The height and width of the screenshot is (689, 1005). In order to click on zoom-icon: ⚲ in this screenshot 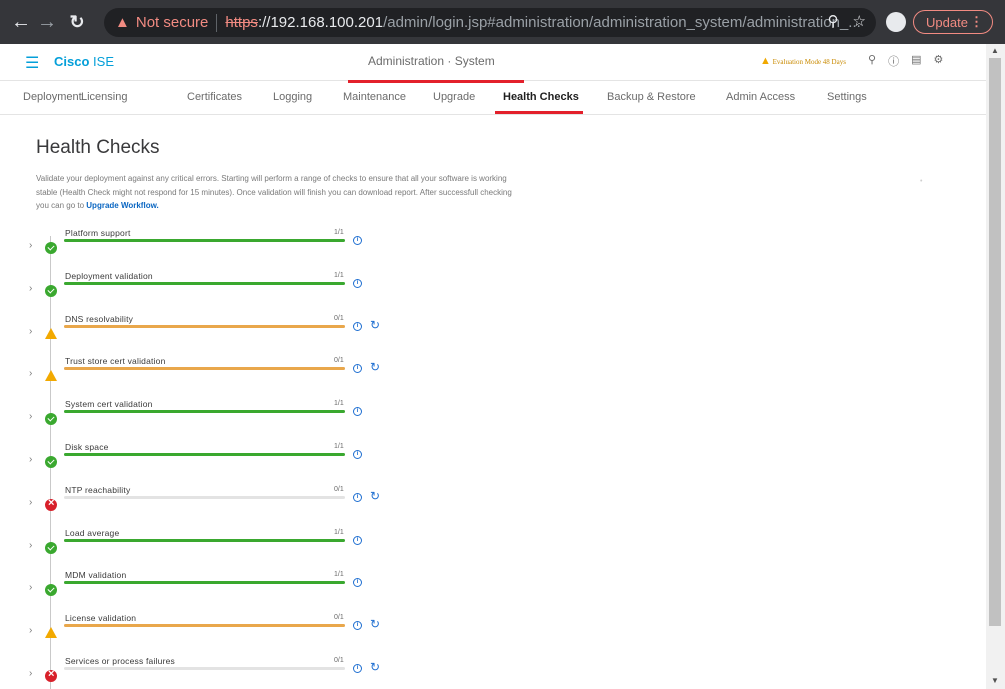, I will do `click(833, 21)`.